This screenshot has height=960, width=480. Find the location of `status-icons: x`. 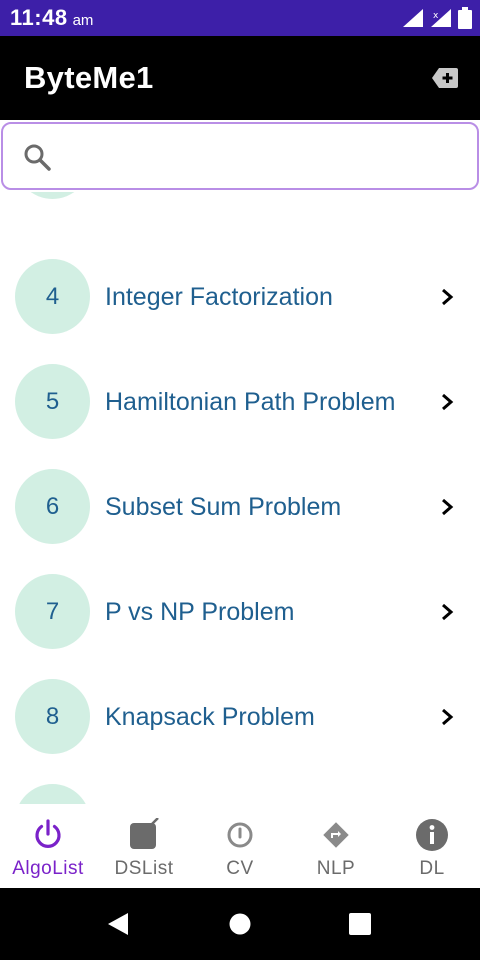

status-icons: x is located at coordinates (437, 18).